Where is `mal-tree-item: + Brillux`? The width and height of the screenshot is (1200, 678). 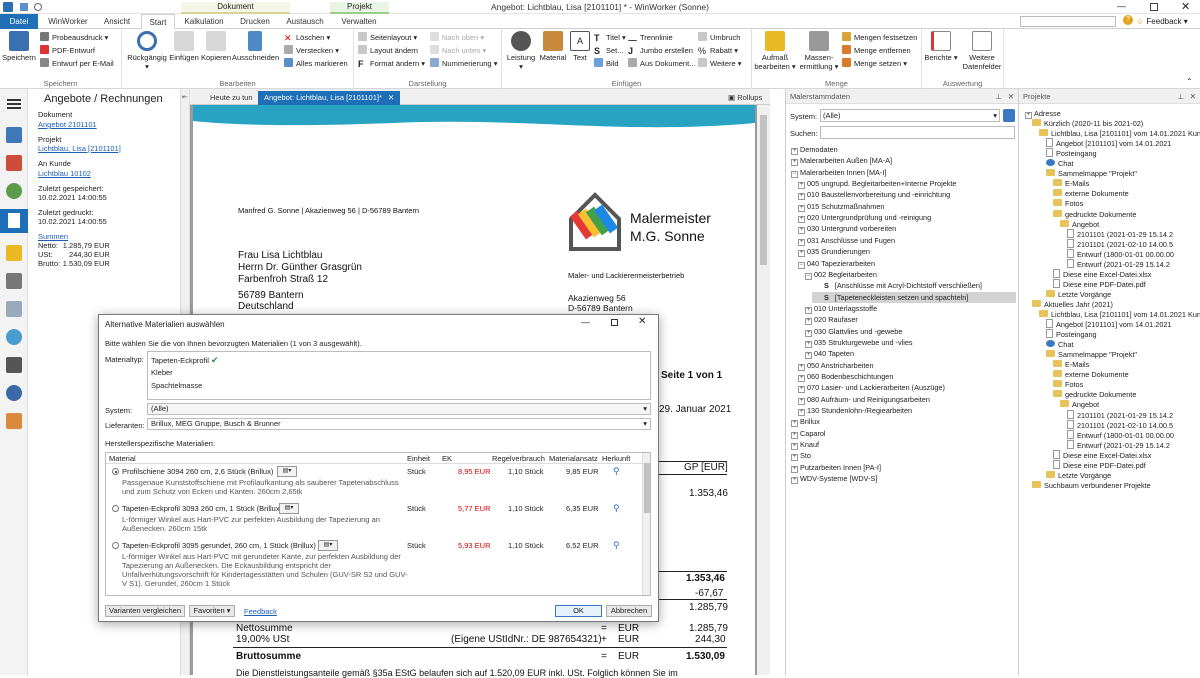 mal-tree-item: + Brillux is located at coordinates (805, 422).